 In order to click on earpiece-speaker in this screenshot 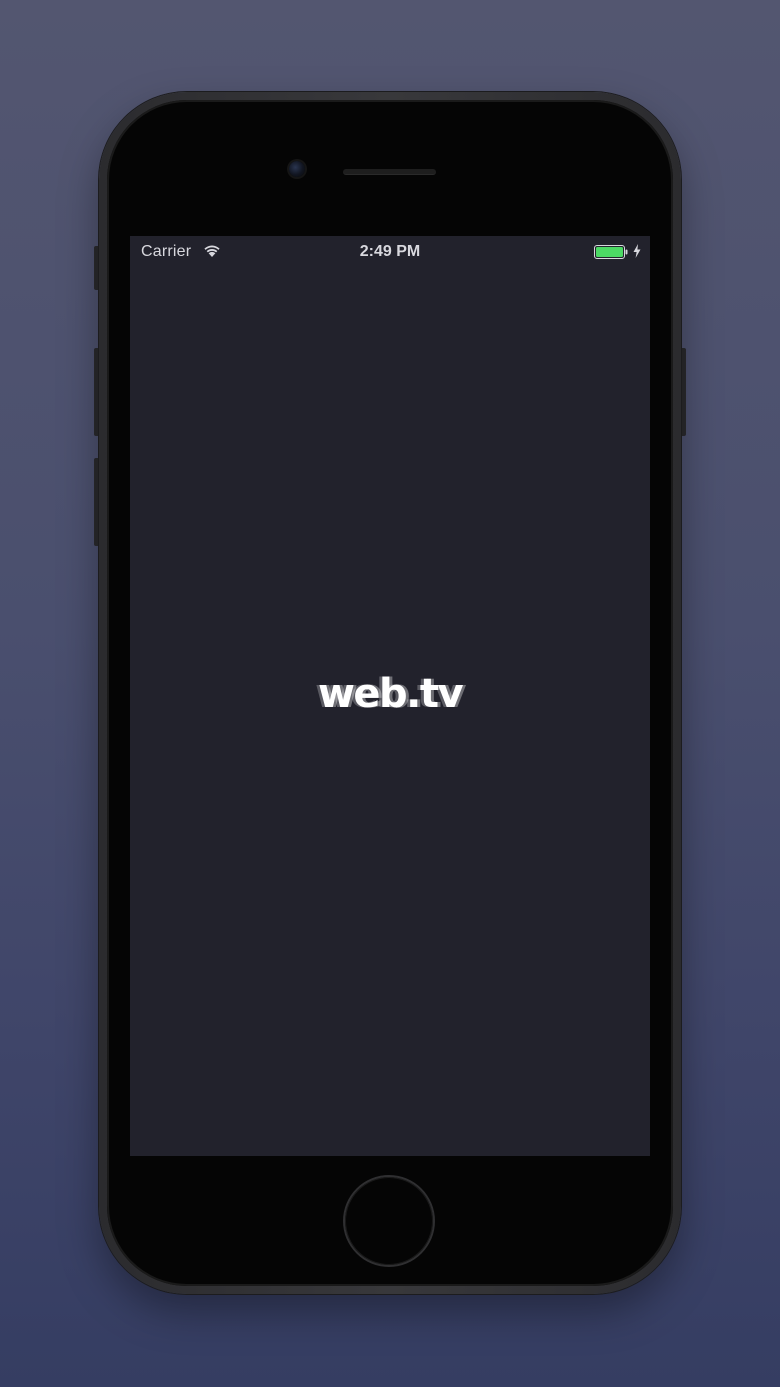, I will do `click(389, 172)`.